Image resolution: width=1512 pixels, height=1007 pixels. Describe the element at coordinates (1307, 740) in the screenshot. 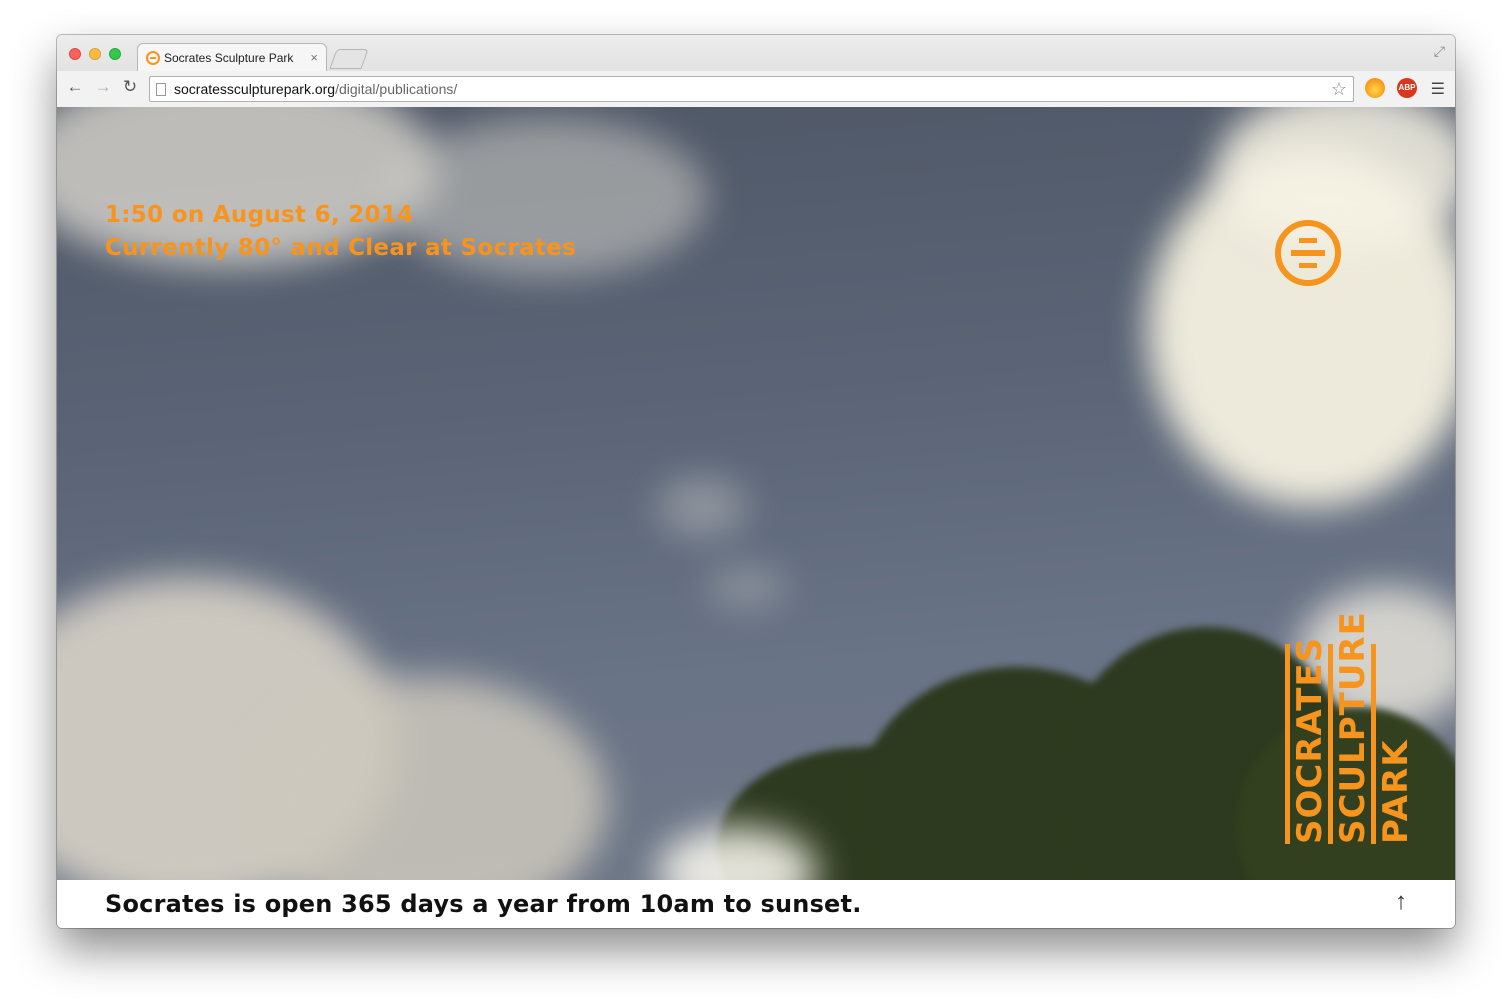

I see `wordmark-line-1: SOCRATES` at that location.